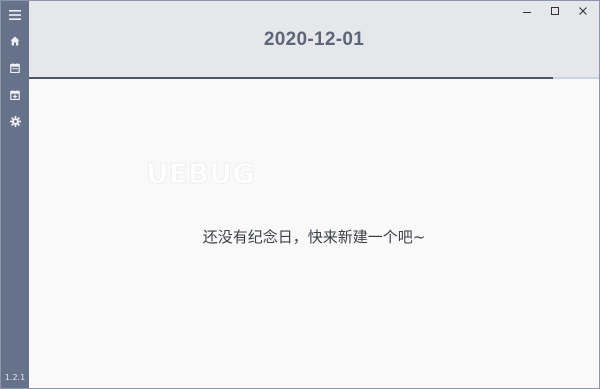 The image size is (600, 389). I want to click on sidebar-item-calendar, so click(15, 68).